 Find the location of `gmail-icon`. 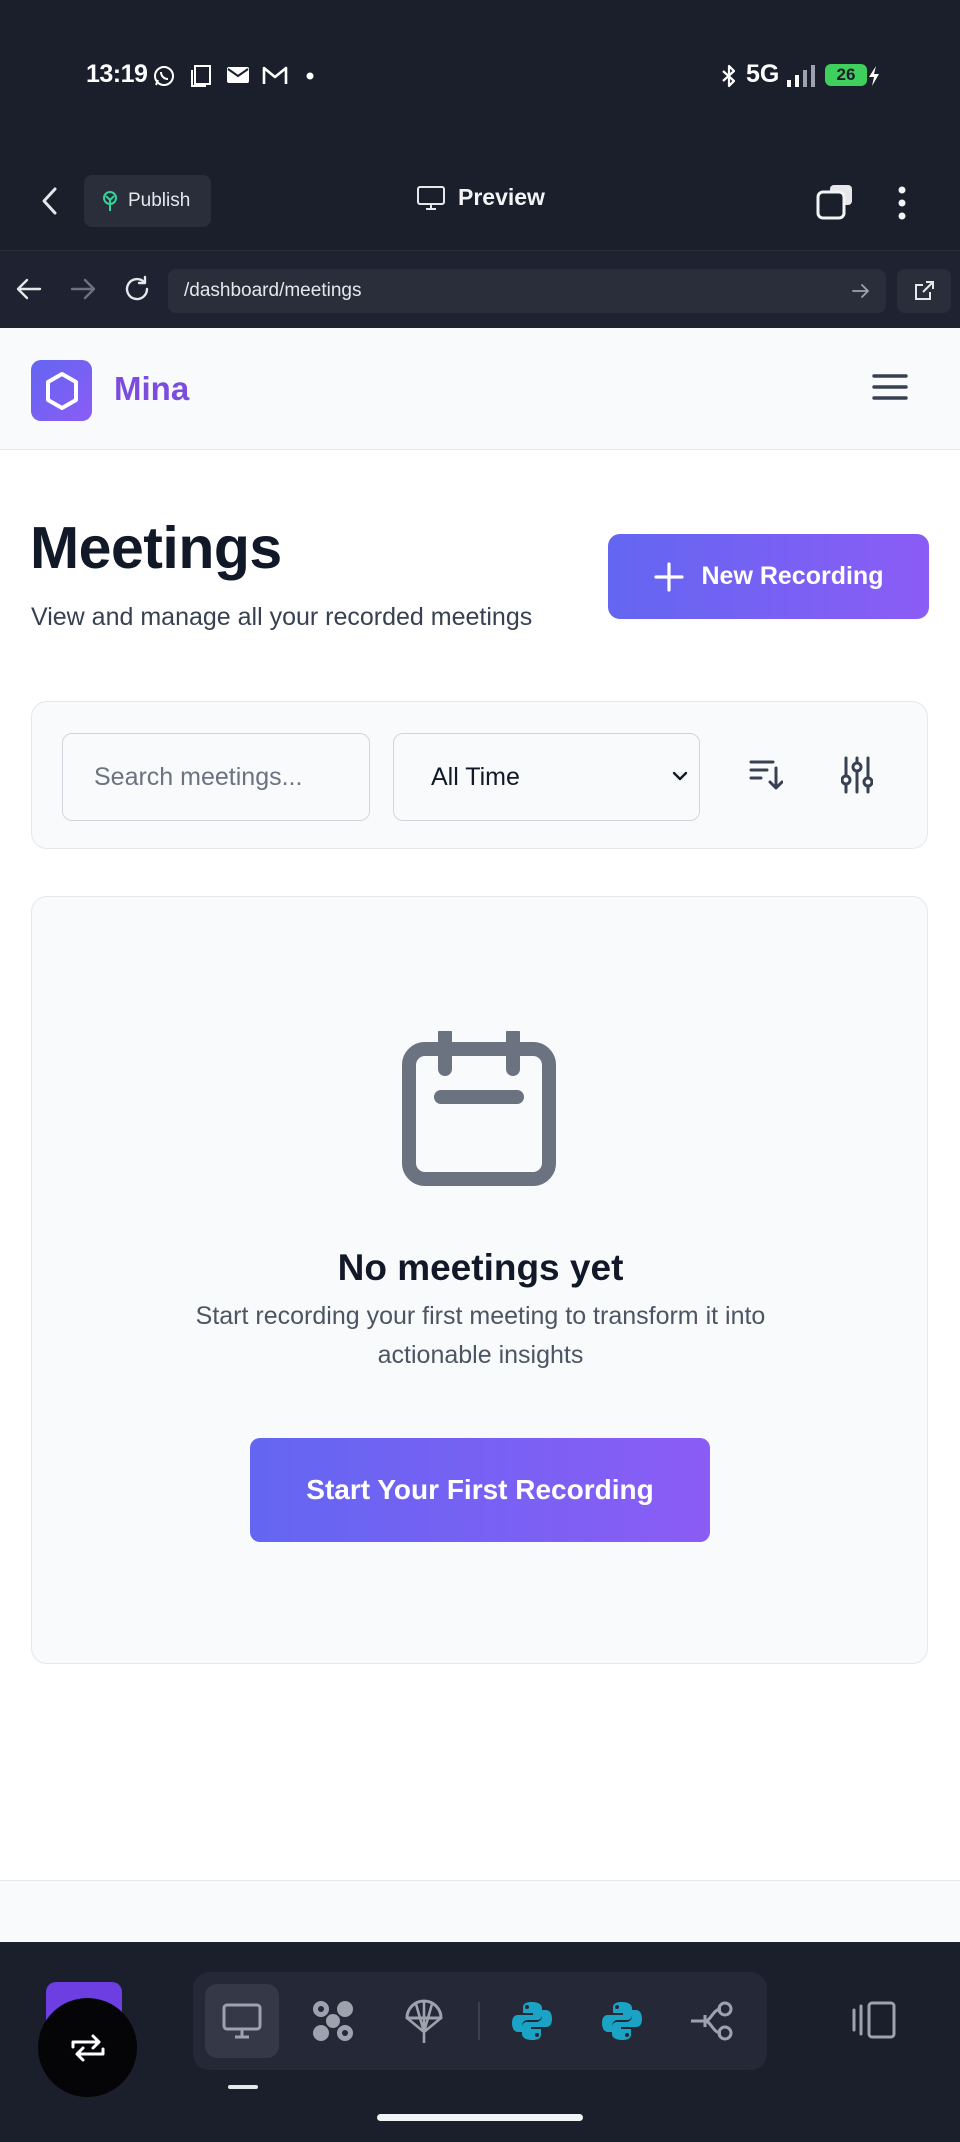

gmail-icon is located at coordinates (275, 75).